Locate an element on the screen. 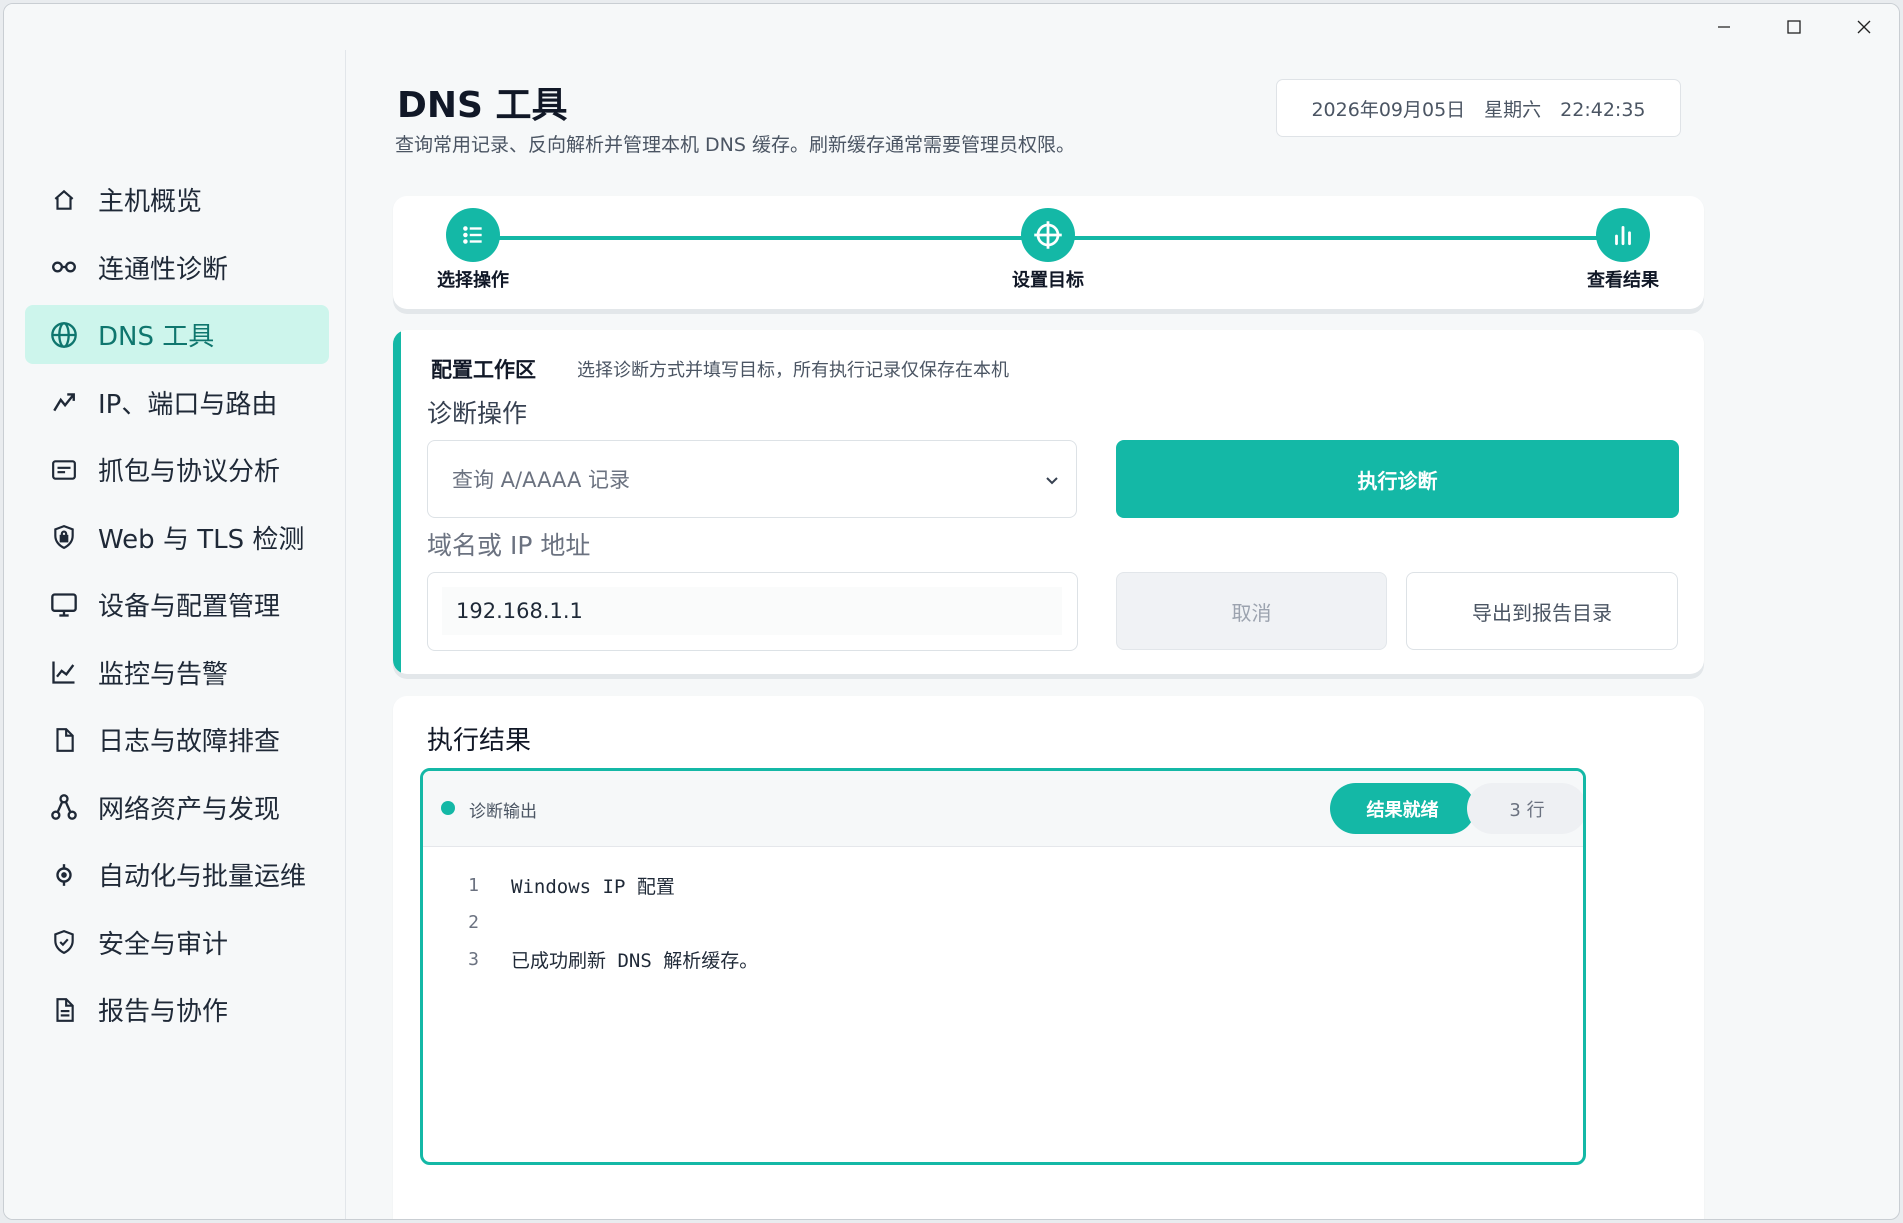  trend-icon is located at coordinates (64, 402).